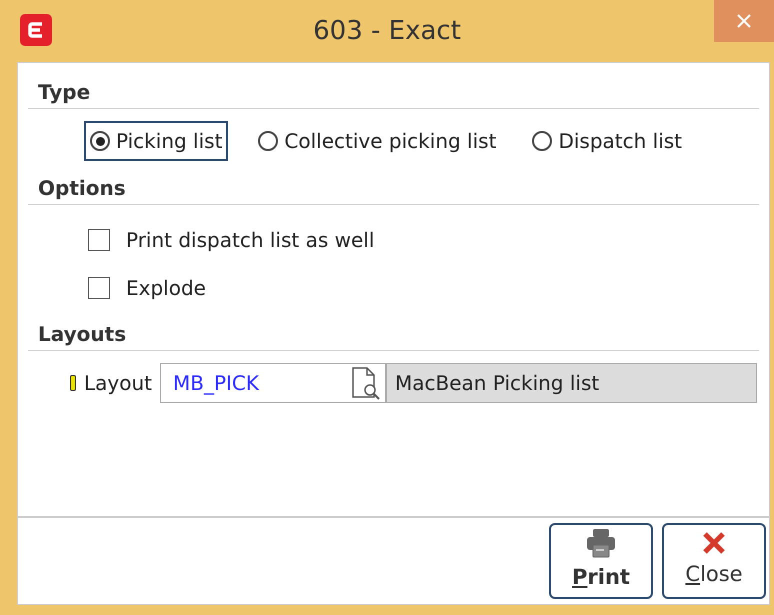 This screenshot has height=615, width=774. I want to click on lookup-icon, so click(366, 383).